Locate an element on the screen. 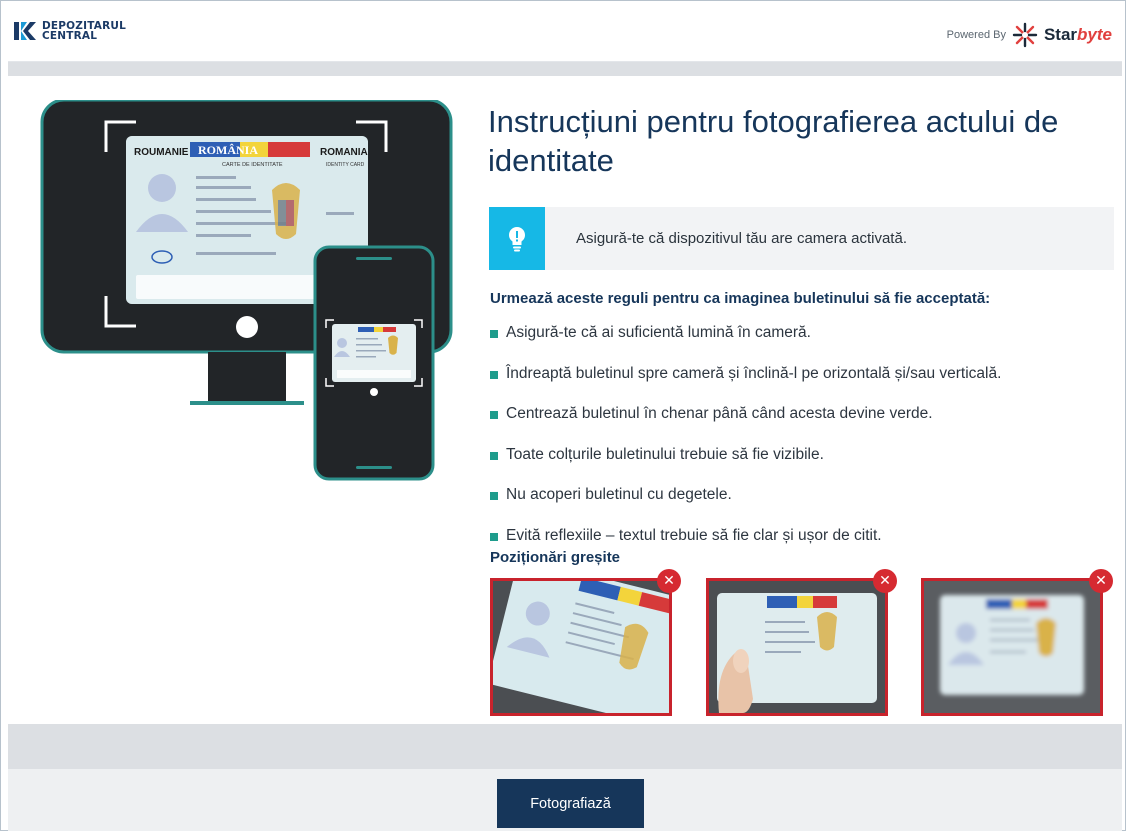 The width and height of the screenshot is (1126, 831). coat-of-arms is located at coordinates (286, 211).